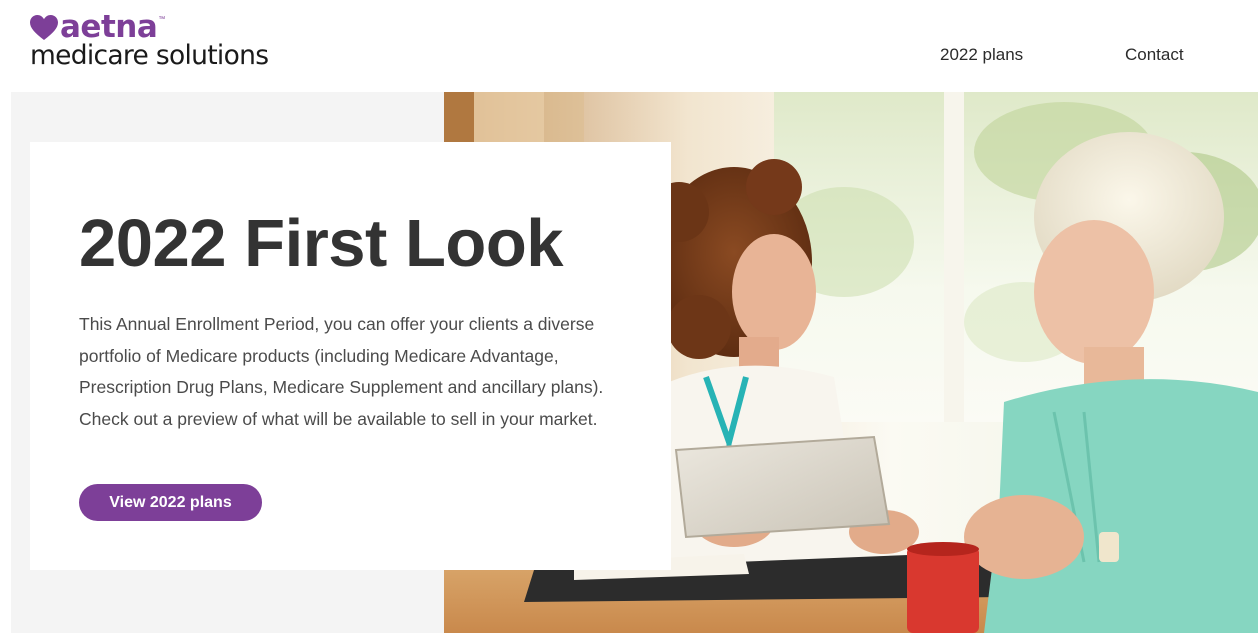 This screenshot has height=633, width=1258. I want to click on logo-wordmark: aetna, so click(109, 27).